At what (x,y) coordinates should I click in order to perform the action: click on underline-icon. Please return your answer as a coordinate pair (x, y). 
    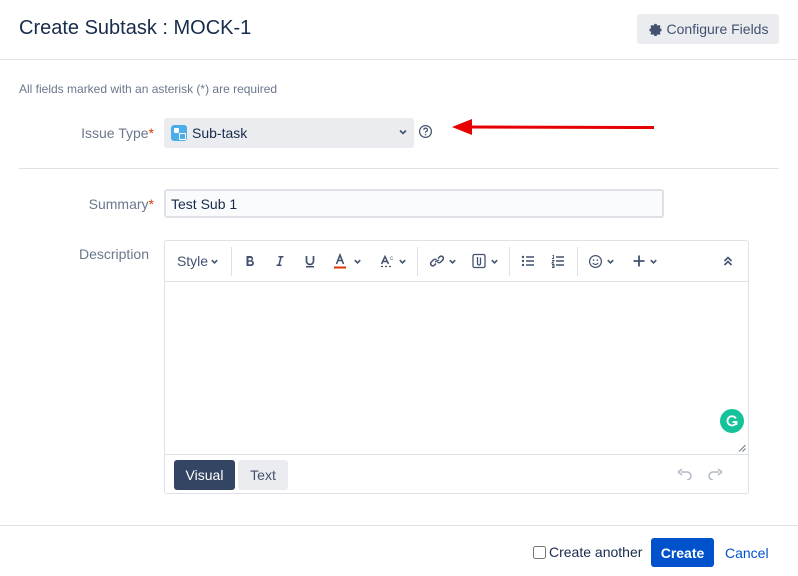
    Looking at the image, I should click on (310, 262).